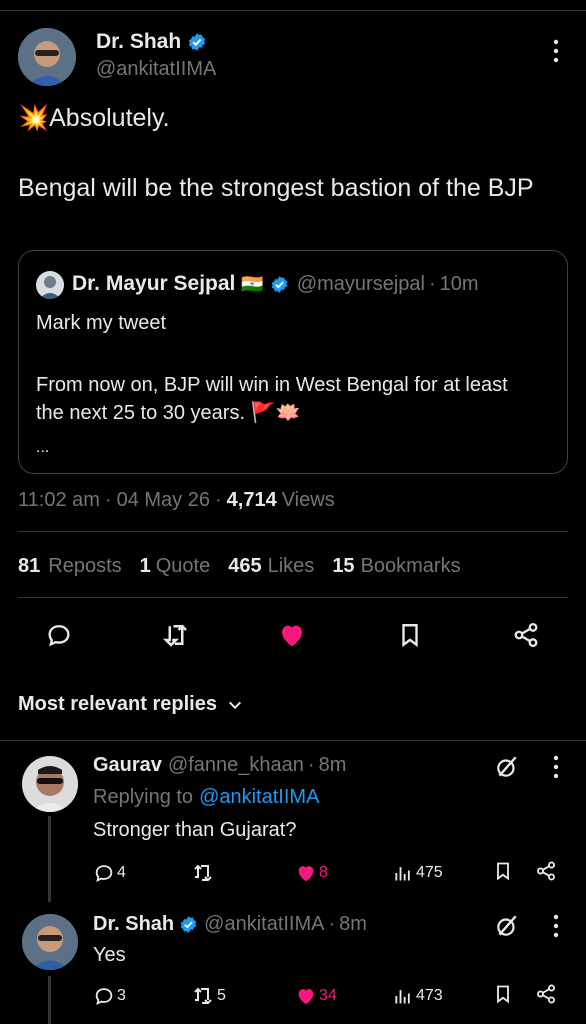 Image resolution: width=586 pixels, height=1024 pixels. What do you see at coordinates (306, 874) in the screenshot?
I see `reply-1-like-icon` at bounding box center [306, 874].